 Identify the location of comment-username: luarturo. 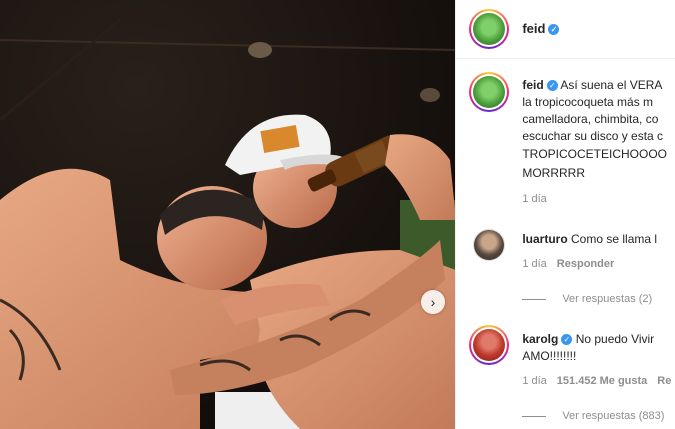
(544, 239).